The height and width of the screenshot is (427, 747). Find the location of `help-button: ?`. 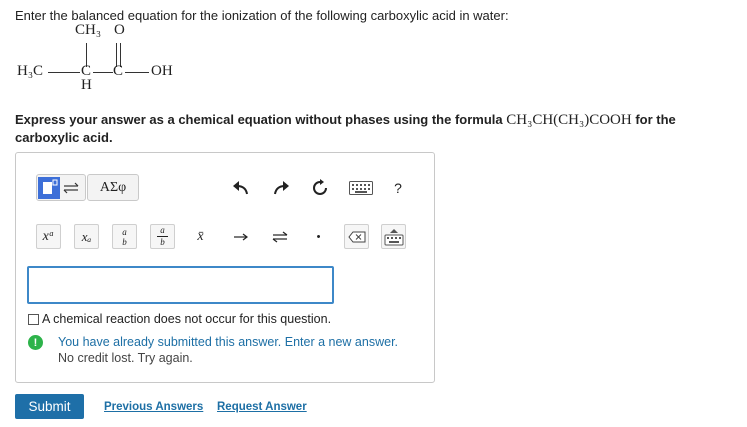

help-button: ? is located at coordinates (398, 188).